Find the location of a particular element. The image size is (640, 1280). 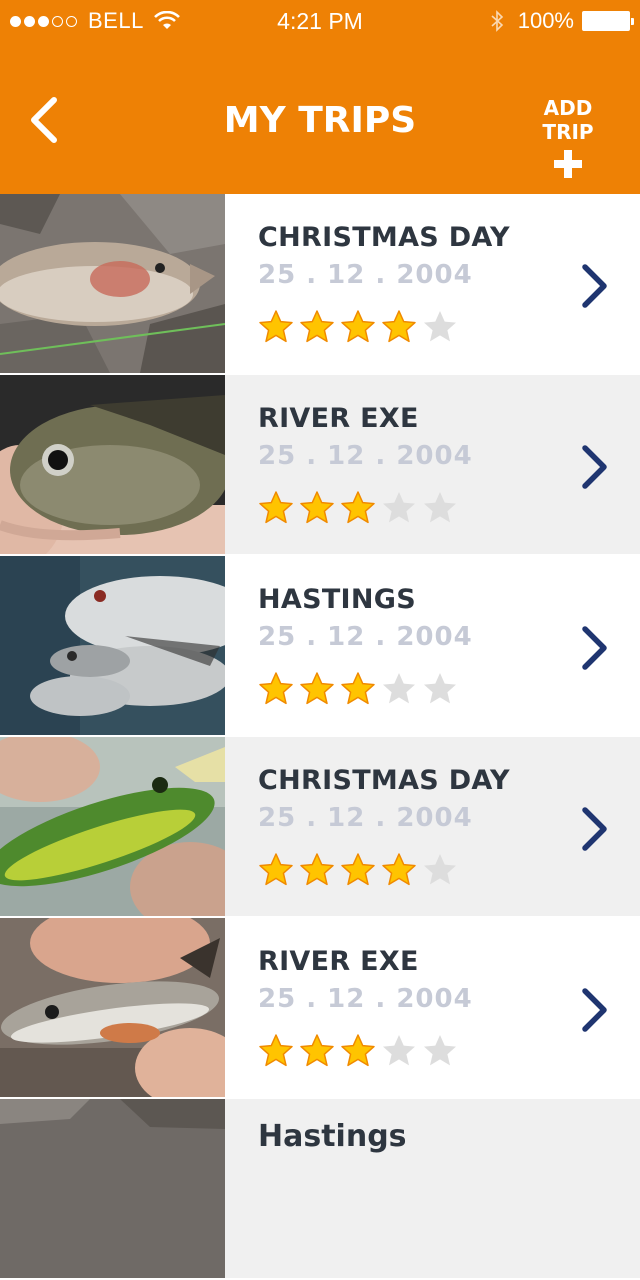

status-bar-right: 100% is located at coordinates (562, 21).